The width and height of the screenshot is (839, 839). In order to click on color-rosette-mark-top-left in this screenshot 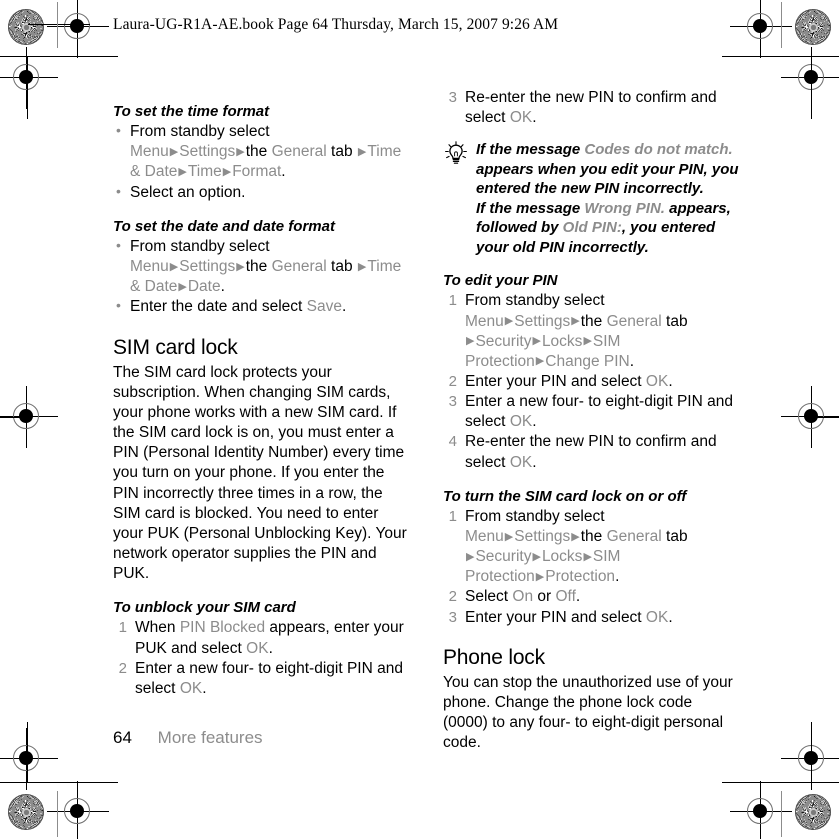, I will do `click(26, 27)`.